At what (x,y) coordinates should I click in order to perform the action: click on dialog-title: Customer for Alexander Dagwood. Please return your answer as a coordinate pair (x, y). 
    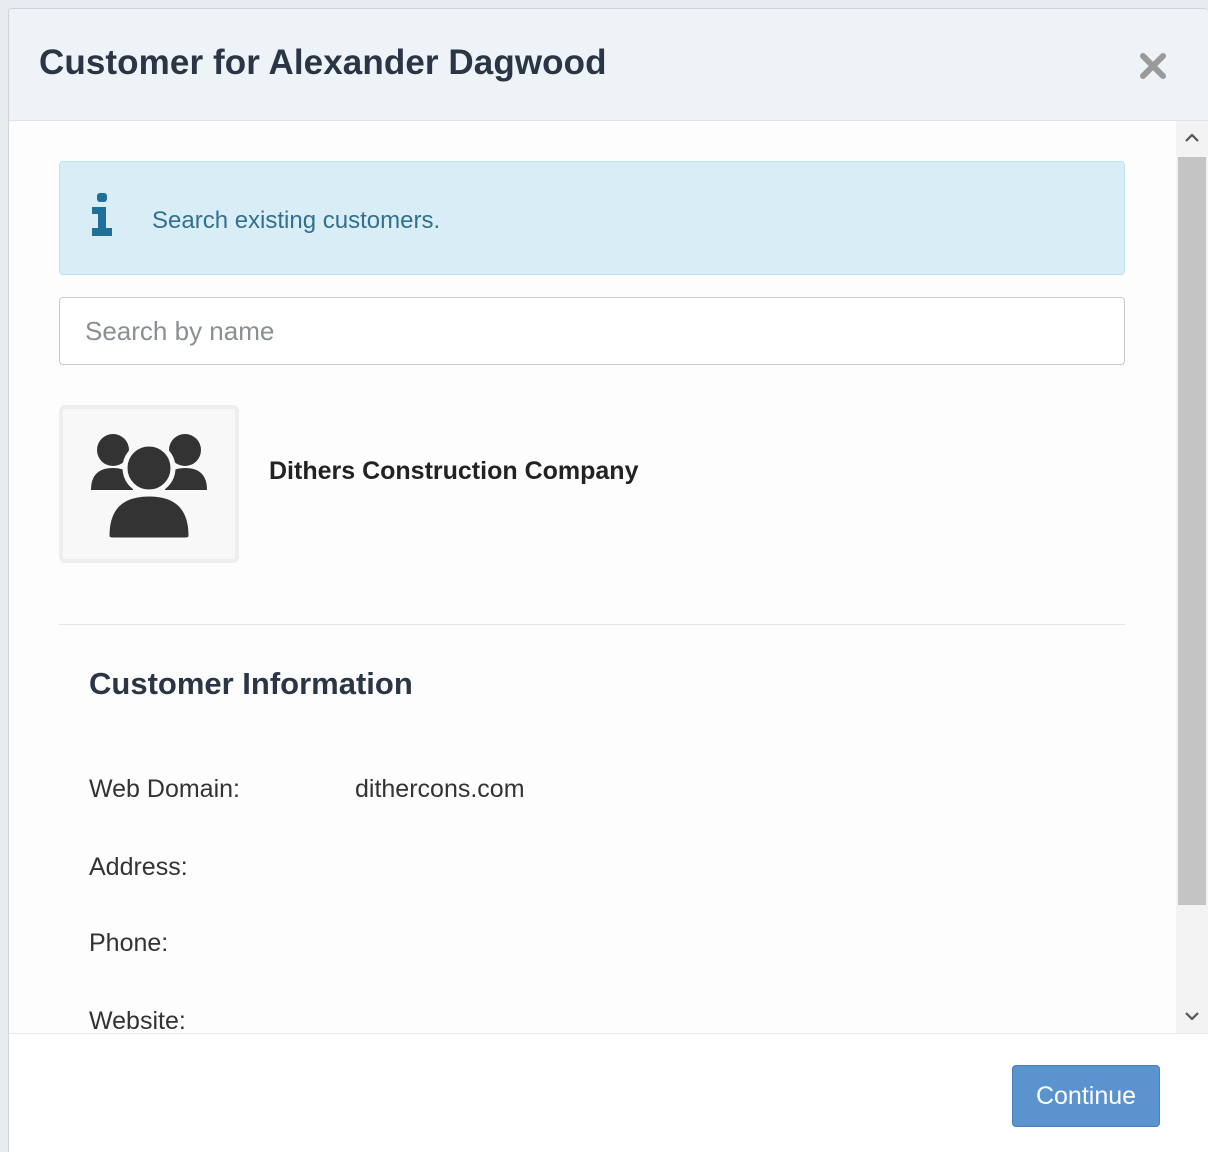
    Looking at the image, I should click on (323, 62).